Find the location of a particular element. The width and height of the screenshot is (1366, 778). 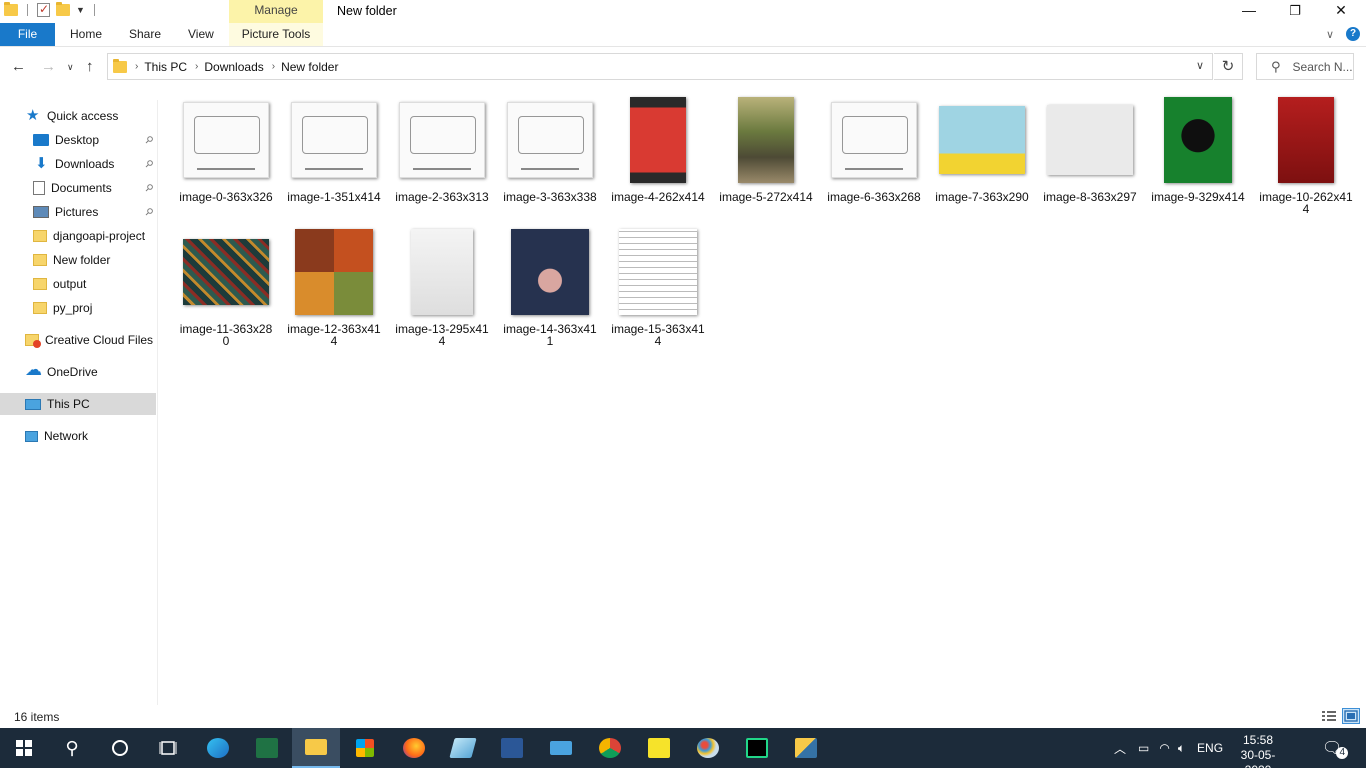

show-hidden-icons-chevron-icon: ︿ is located at coordinates (1120, 748).